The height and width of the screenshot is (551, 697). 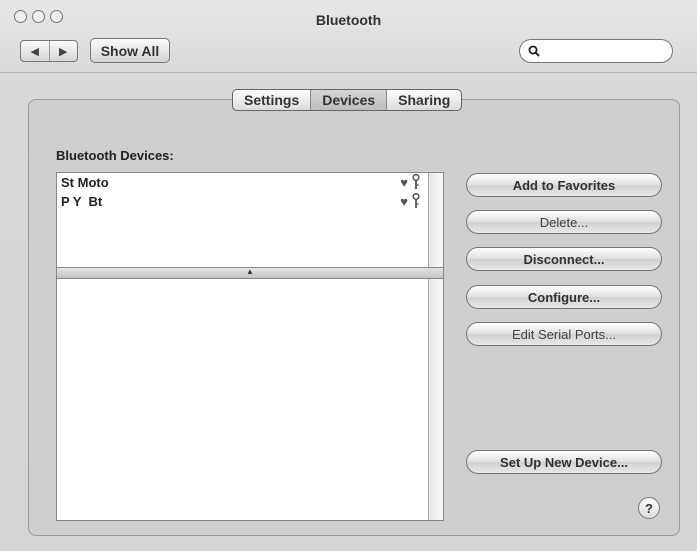 I want to click on forward-arrow-icon: ▶, so click(x=63, y=51).